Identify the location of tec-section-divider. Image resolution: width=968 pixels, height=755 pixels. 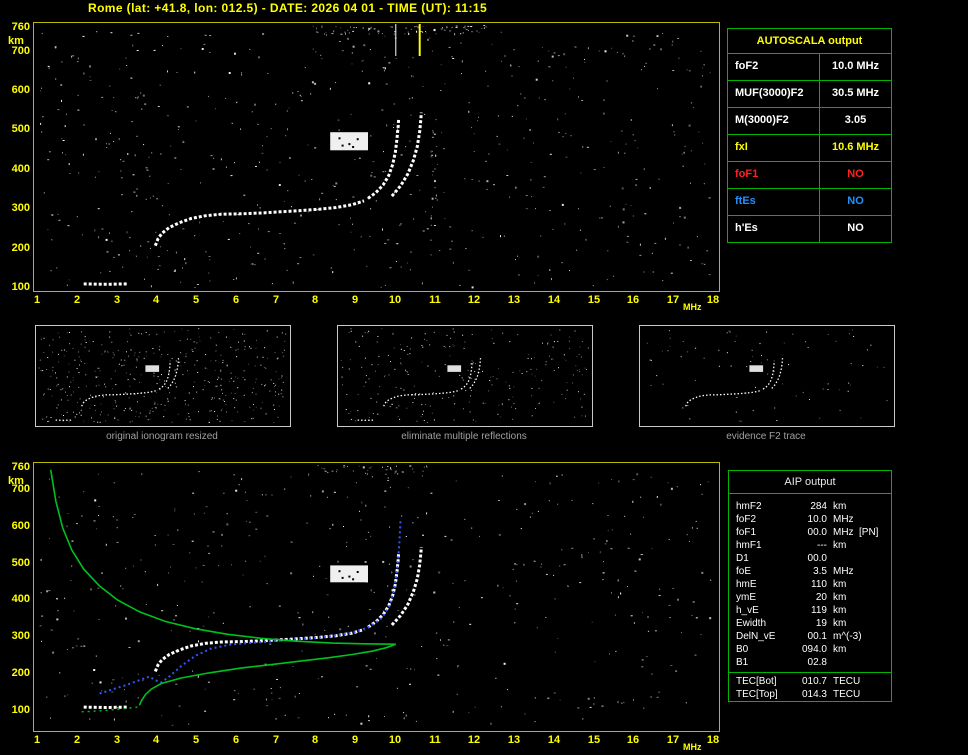
(810, 672).